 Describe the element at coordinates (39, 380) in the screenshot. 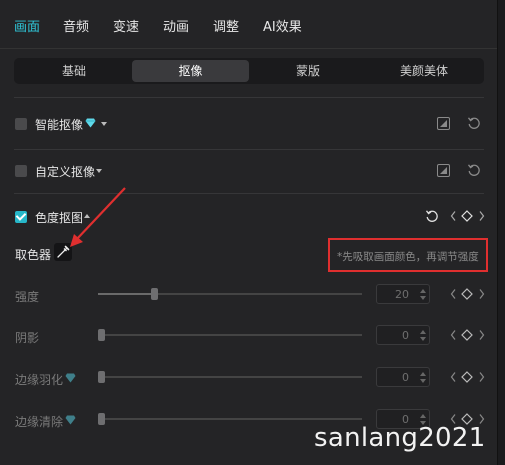

I see `param-label: 边缘羽化` at that location.